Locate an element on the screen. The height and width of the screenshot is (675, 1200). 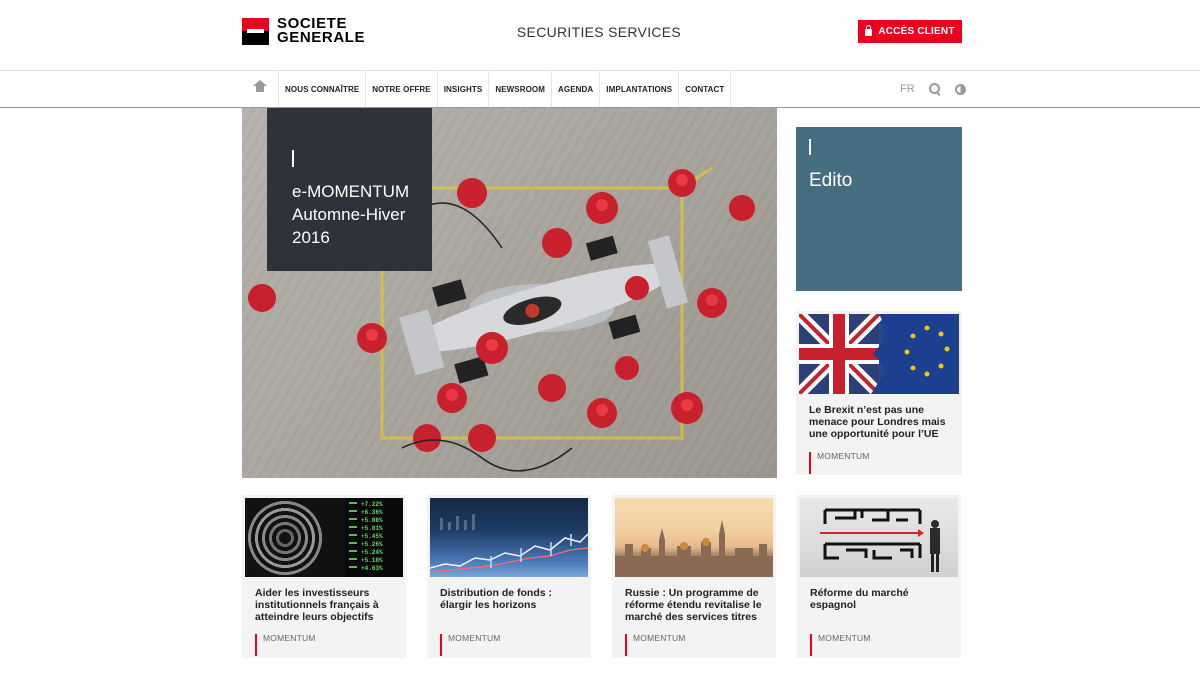
ticker-value: +5.24% is located at coordinates (372, 552).